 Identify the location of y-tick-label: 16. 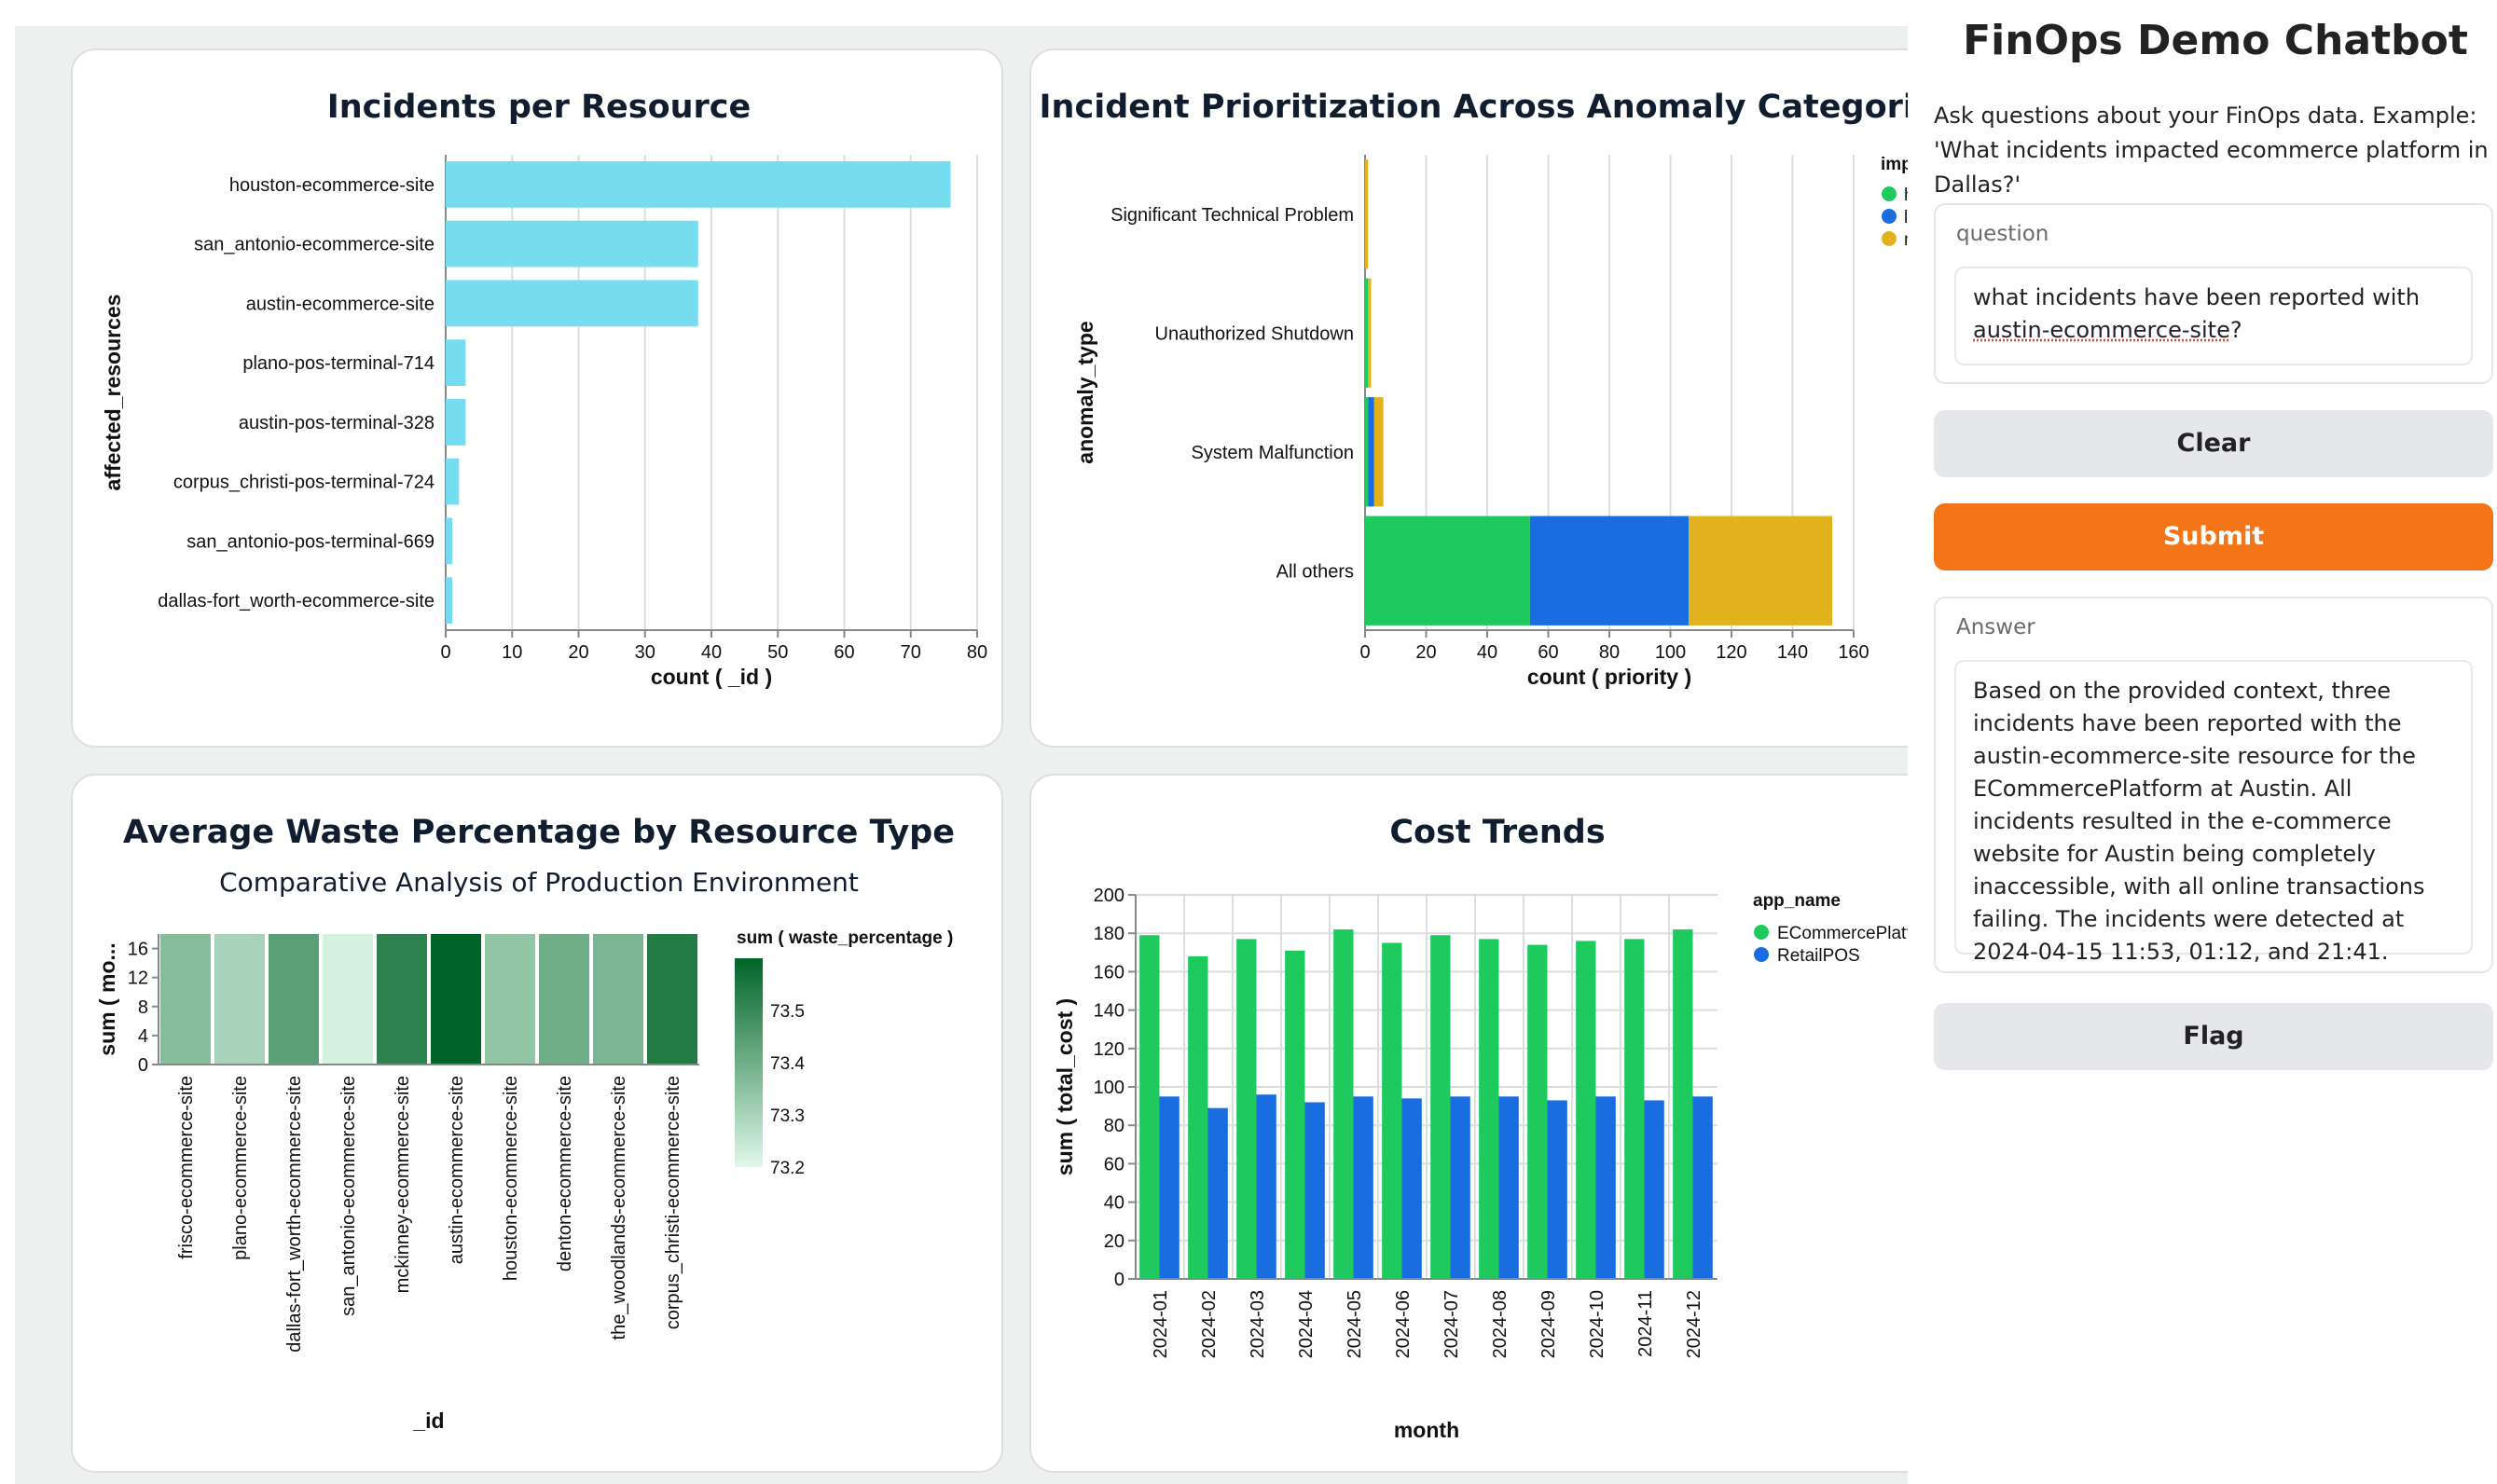
(138, 950).